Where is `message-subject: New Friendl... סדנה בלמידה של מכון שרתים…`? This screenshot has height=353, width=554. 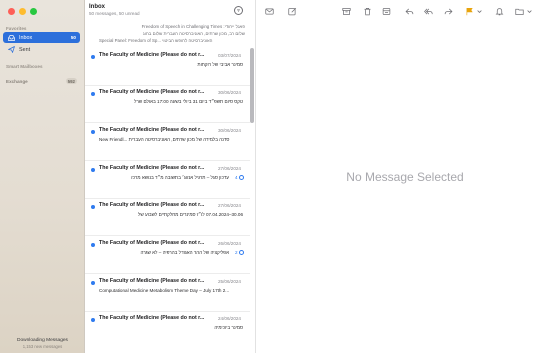
message-subject: New Friendl... סדנה בלמידה של מכון שרתים… is located at coordinates (164, 139).